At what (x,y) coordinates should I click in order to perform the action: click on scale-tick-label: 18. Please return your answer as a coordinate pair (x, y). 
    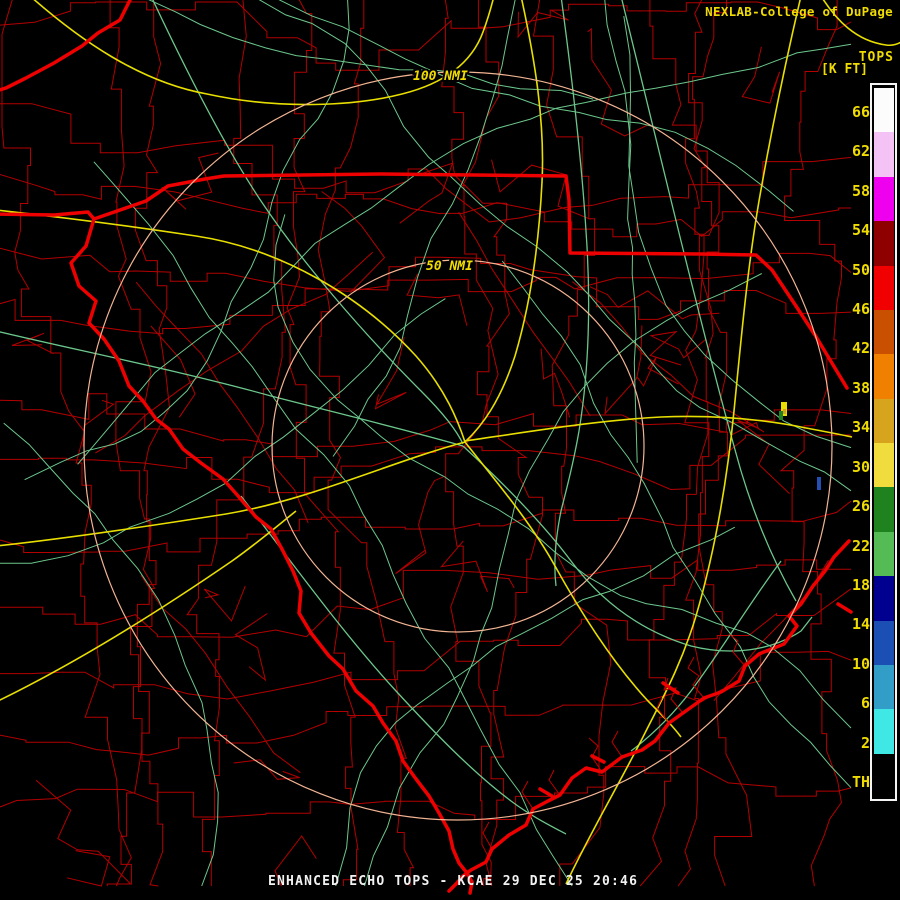
    Looking at the image, I should click on (860, 584).